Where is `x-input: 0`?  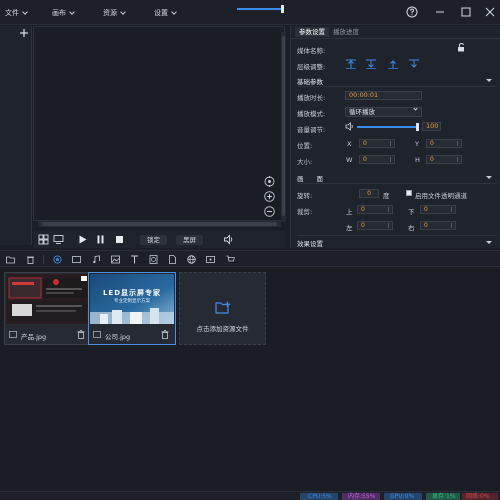 x-input: 0 is located at coordinates (377, 143).